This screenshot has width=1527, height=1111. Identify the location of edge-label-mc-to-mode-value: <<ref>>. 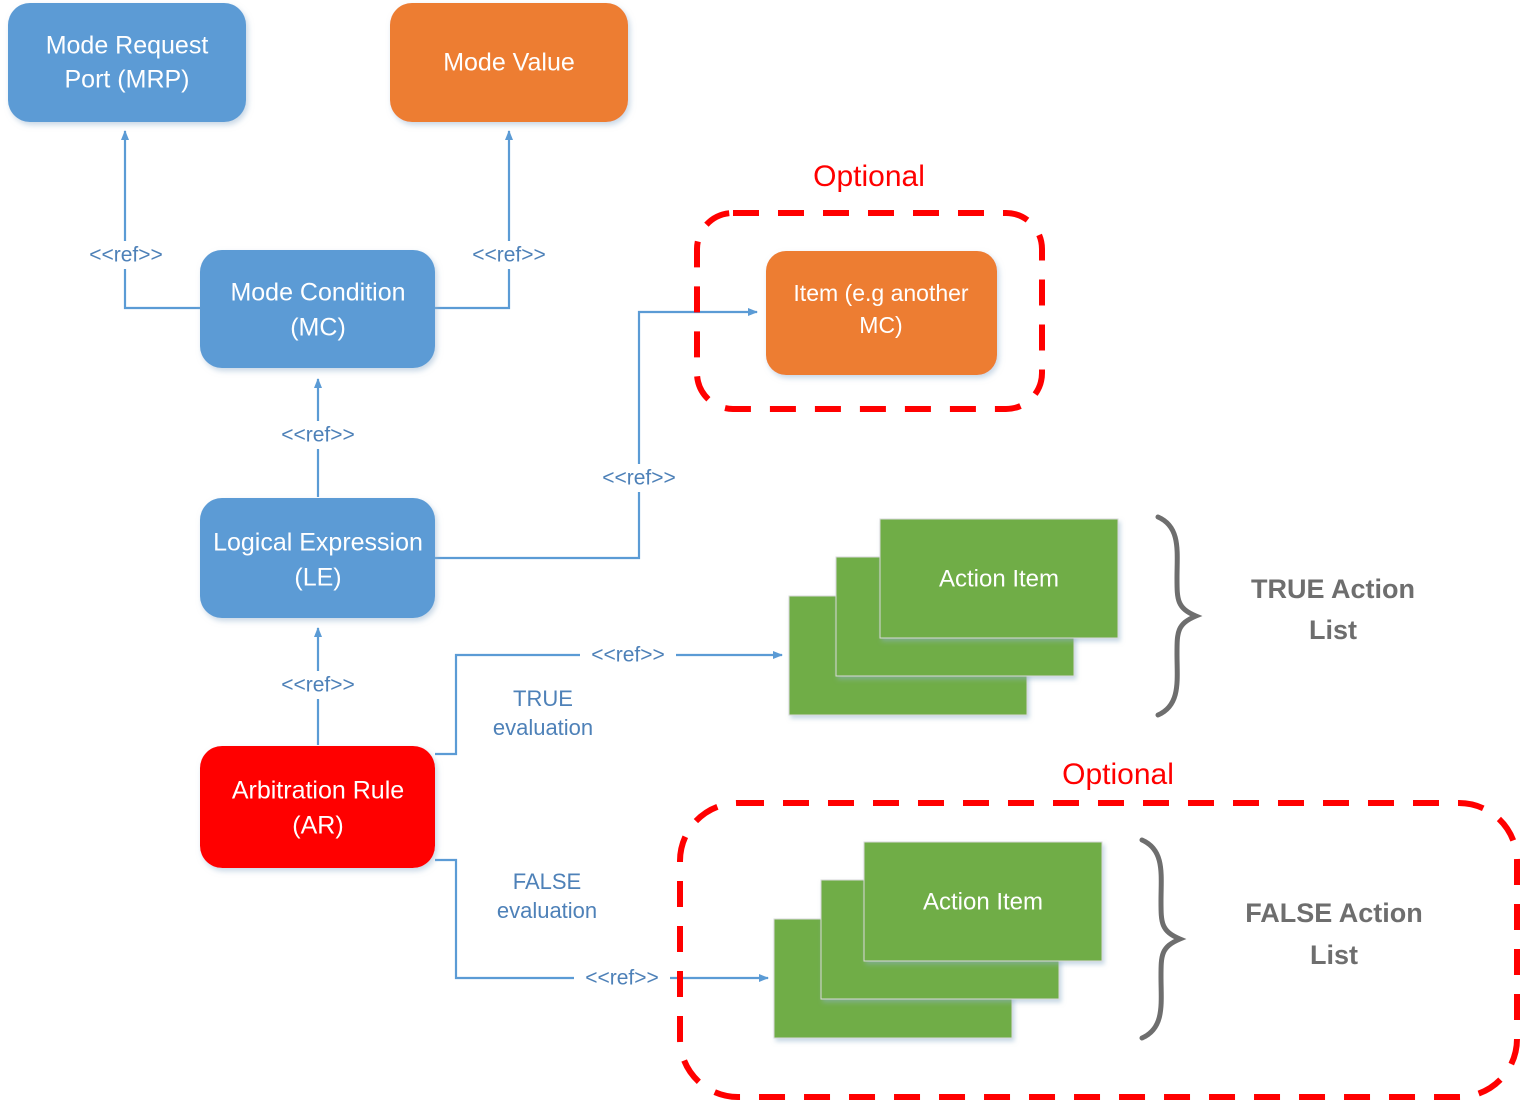
(509, 255).